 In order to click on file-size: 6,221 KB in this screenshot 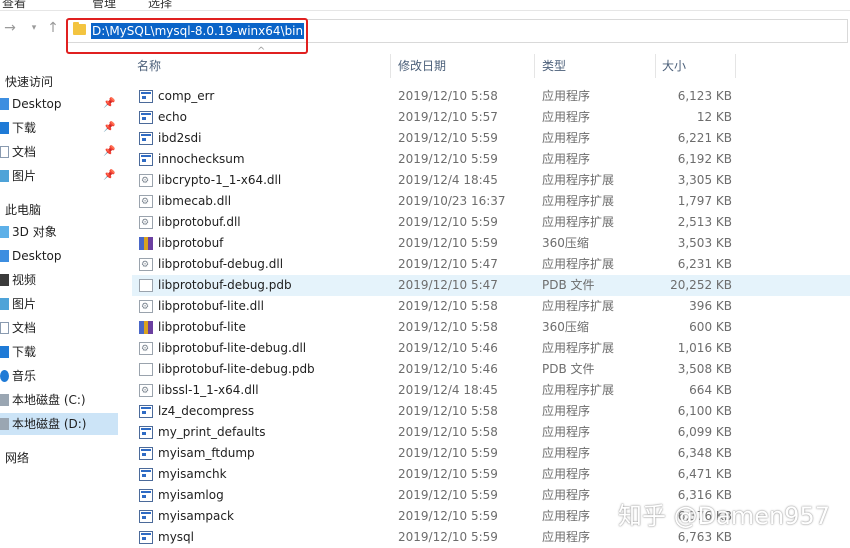, I will do `click(704, 138)`.